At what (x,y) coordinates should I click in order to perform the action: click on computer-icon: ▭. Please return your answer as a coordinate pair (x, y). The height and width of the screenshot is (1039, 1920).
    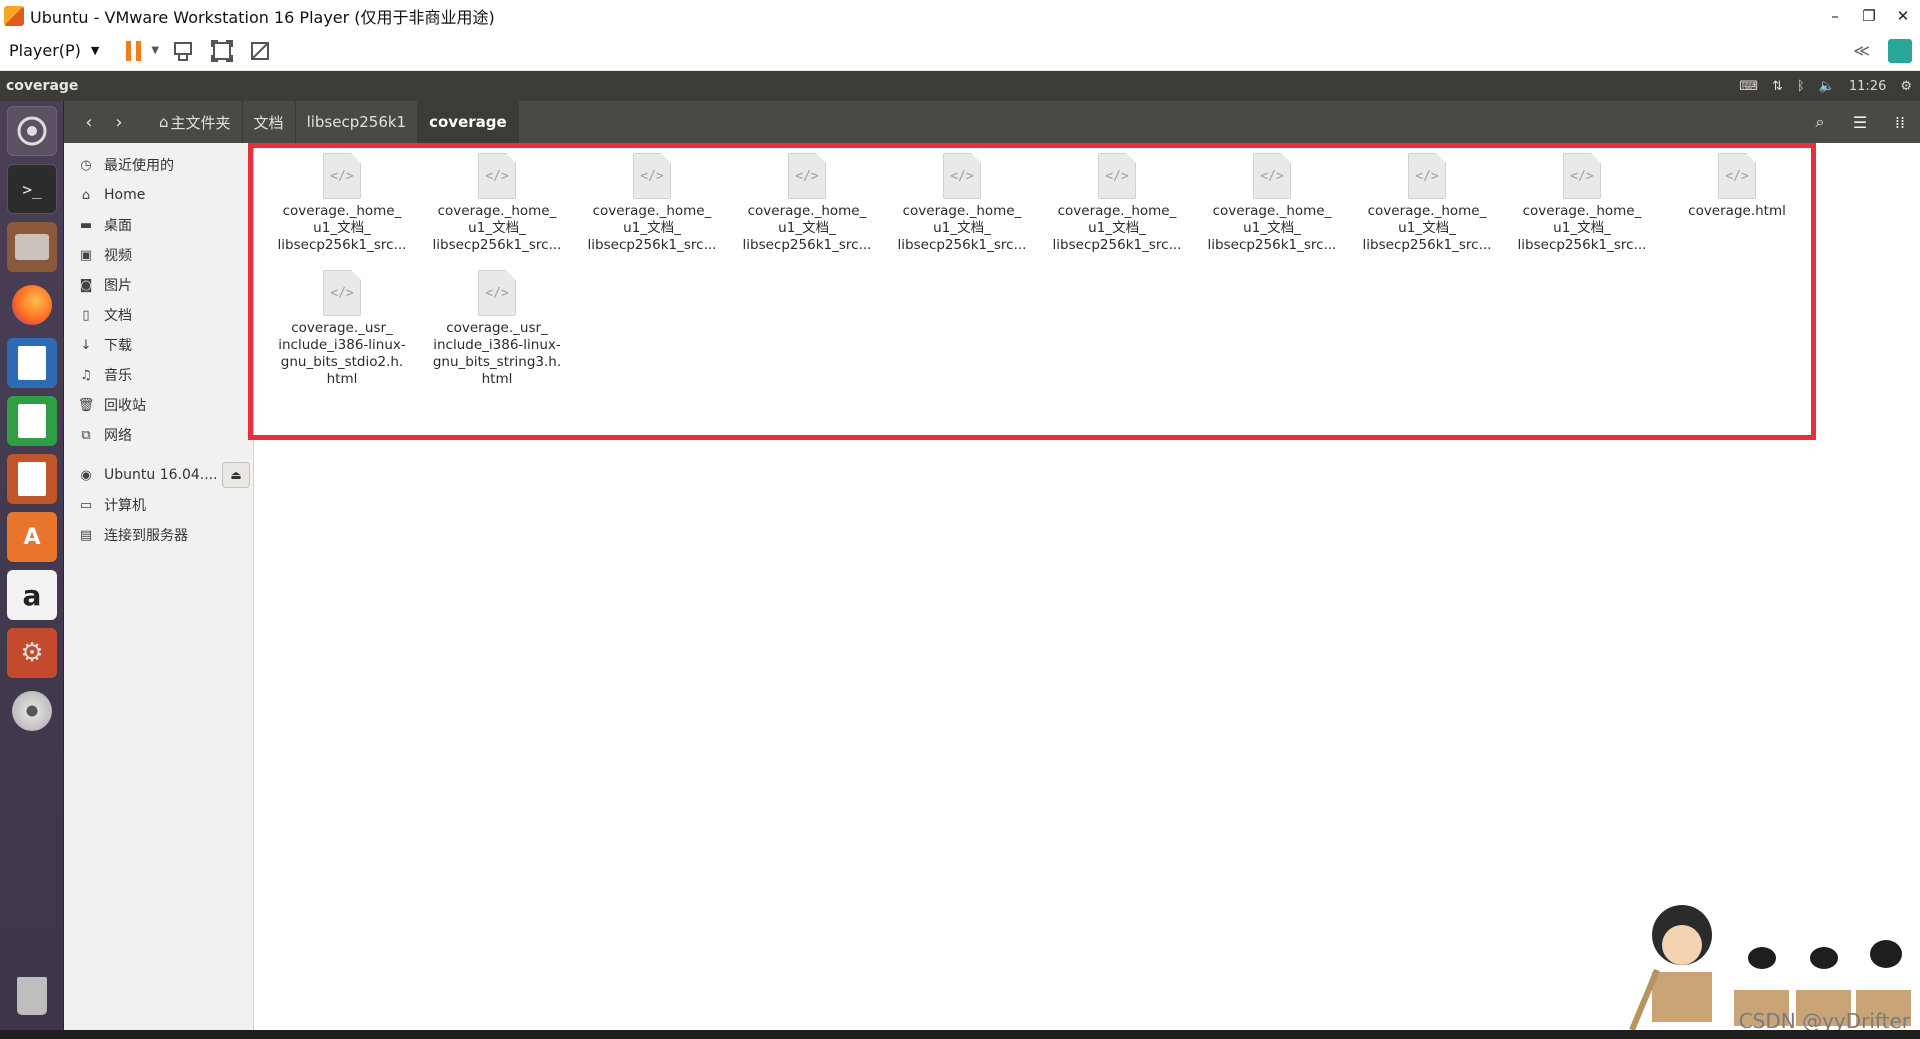
    Looking at the image, I should click on (86, 505).